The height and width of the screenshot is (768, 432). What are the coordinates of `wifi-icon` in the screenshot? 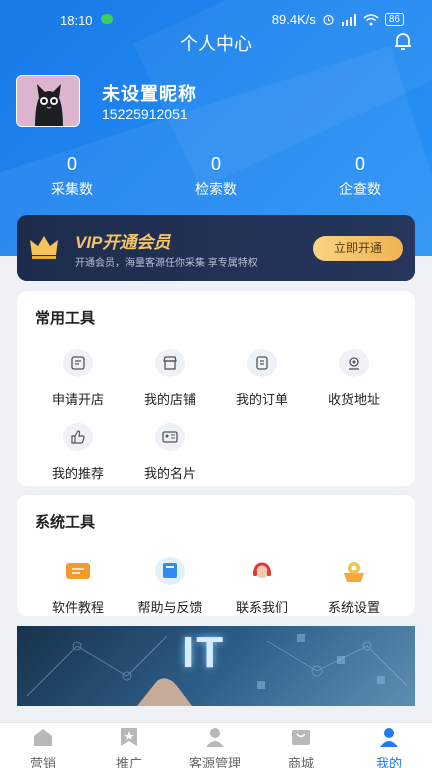 It's located at (371, 19).